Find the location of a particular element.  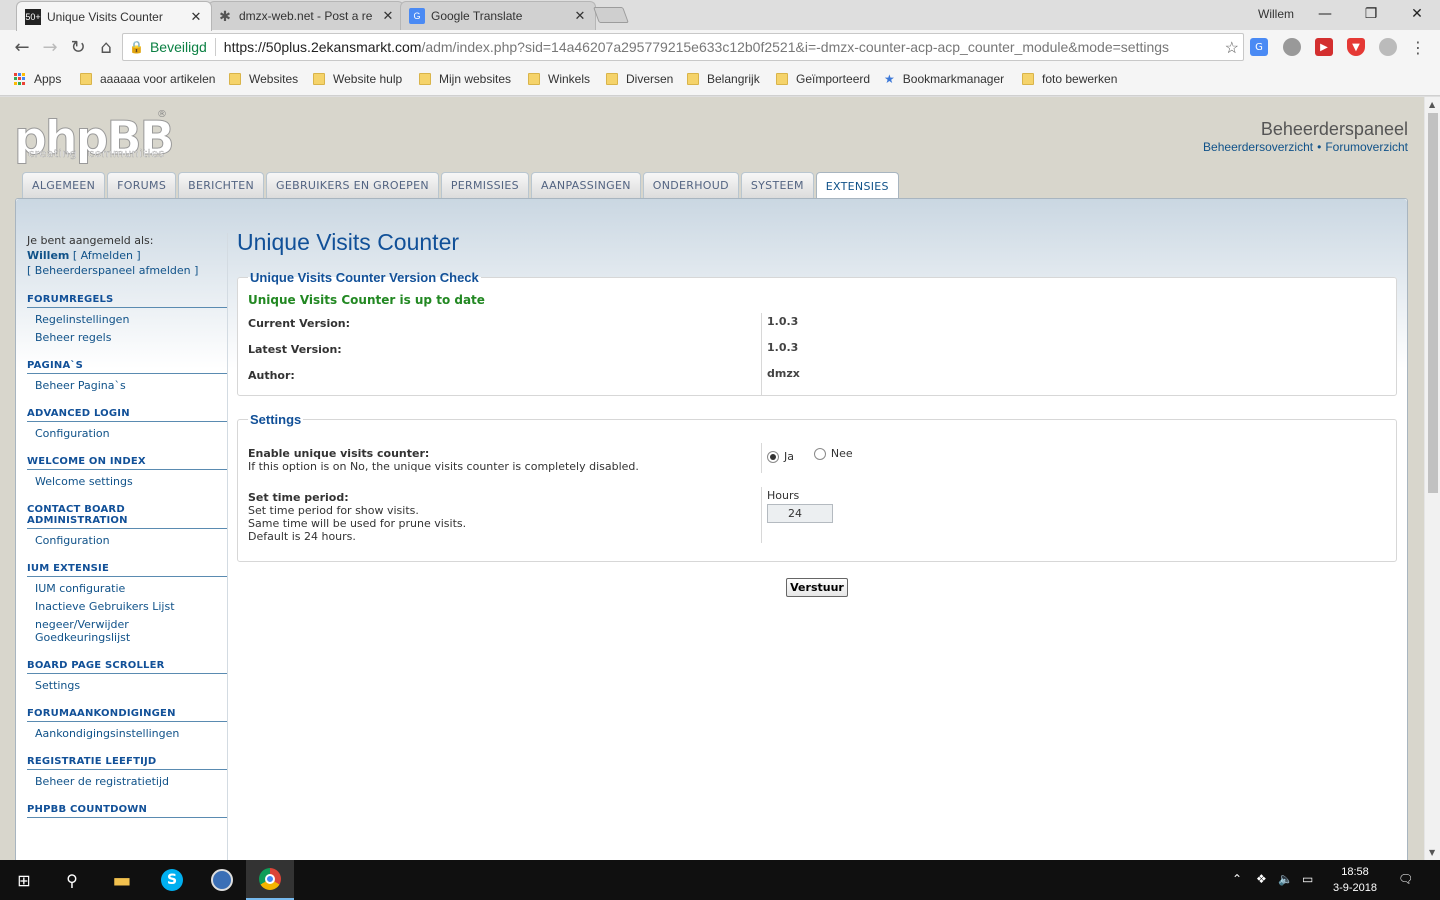

enable-counter-label: Enable unique visits counter: is located at coordinates (339, 453).